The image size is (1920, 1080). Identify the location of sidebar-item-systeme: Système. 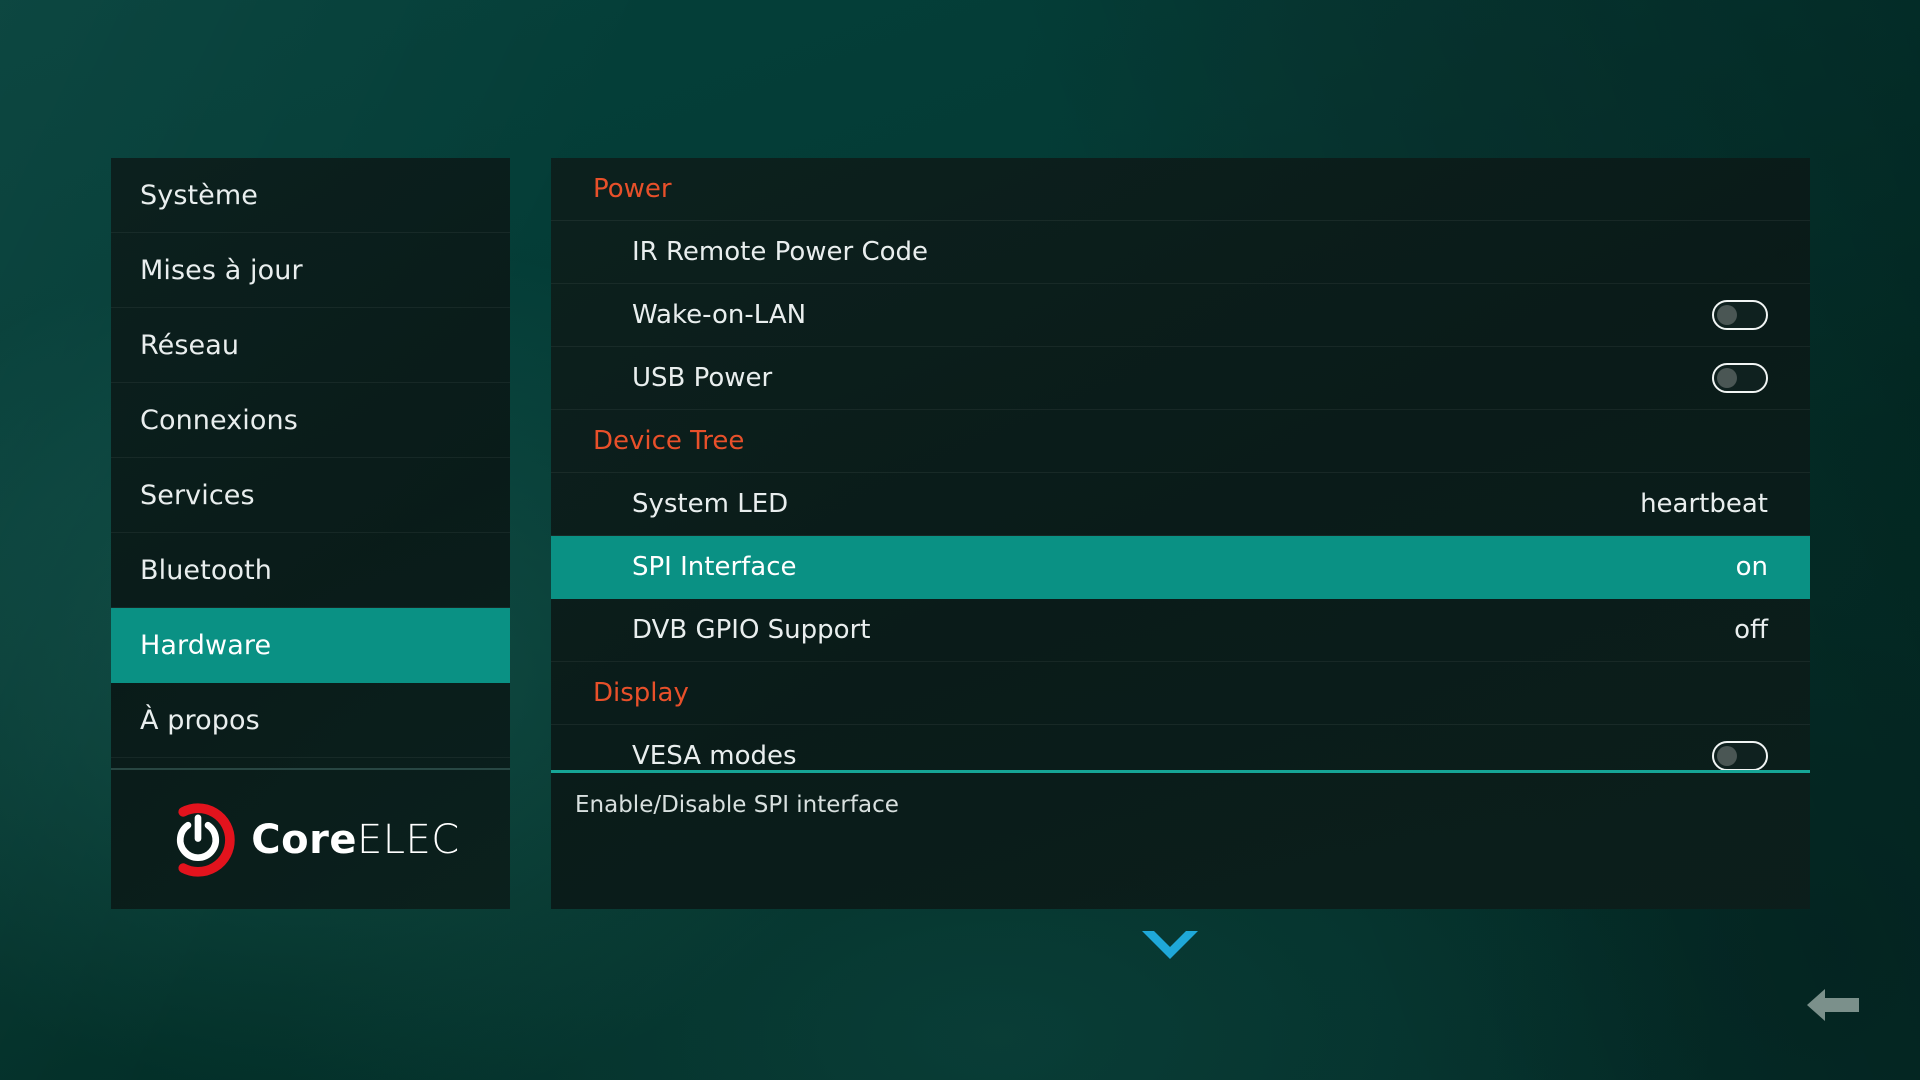
(310, 195).